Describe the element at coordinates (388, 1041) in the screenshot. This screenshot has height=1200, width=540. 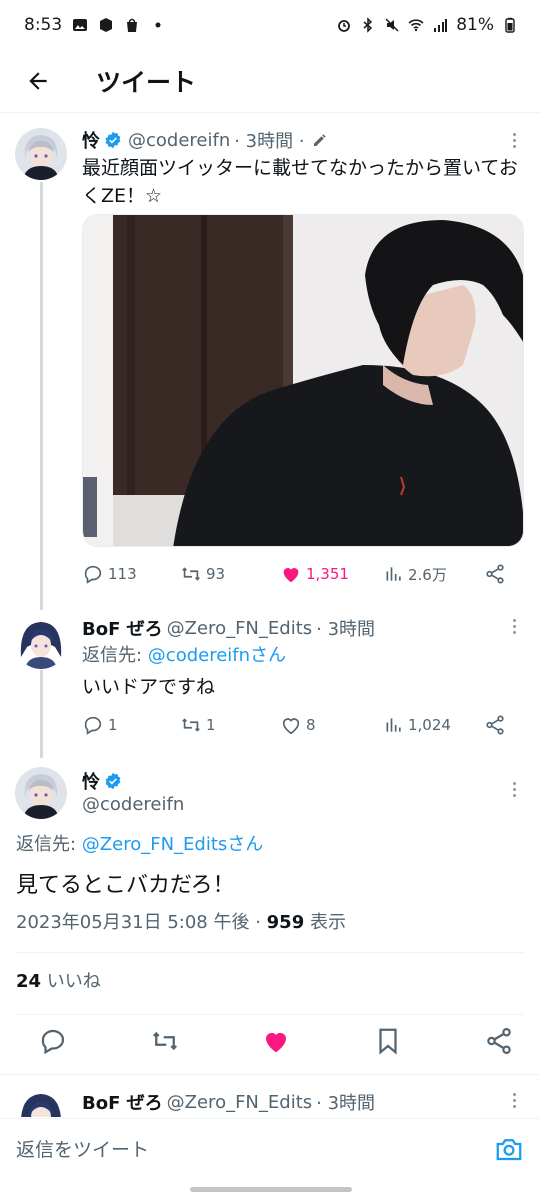
I see `bookmark-icon` at that location.